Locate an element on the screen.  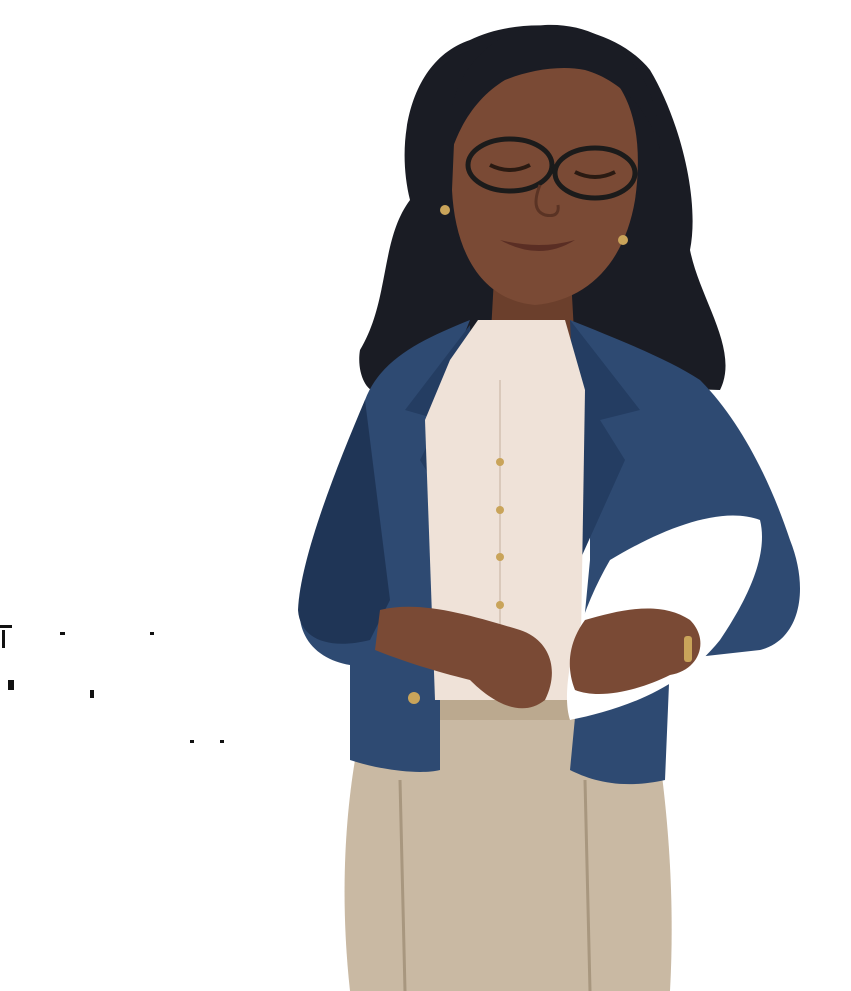
glasses-bridge is located at coordinates (554, 166).